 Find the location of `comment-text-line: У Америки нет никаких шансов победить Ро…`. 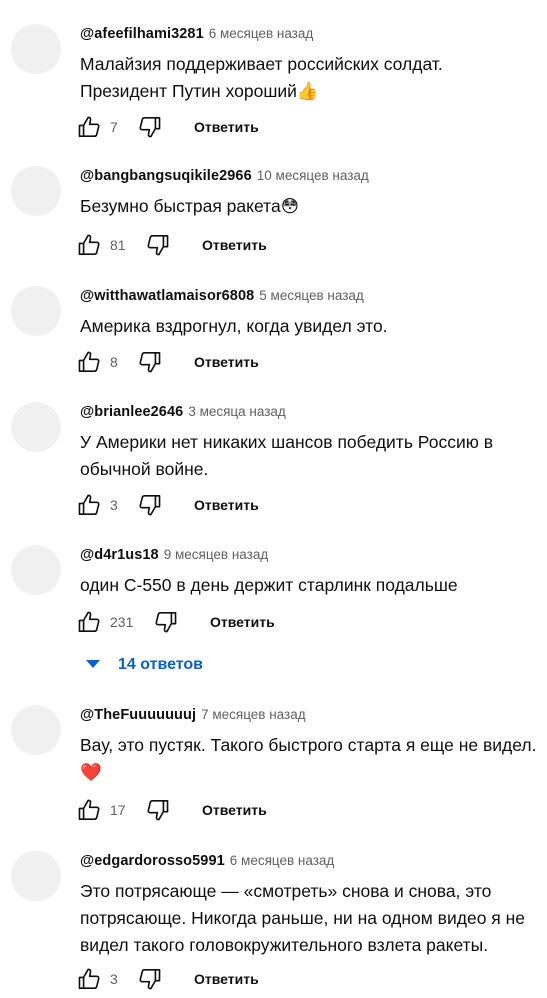

comment-text-line: У Америки нет никаких шансов победить Ро… is located at coordinates (287, 442).